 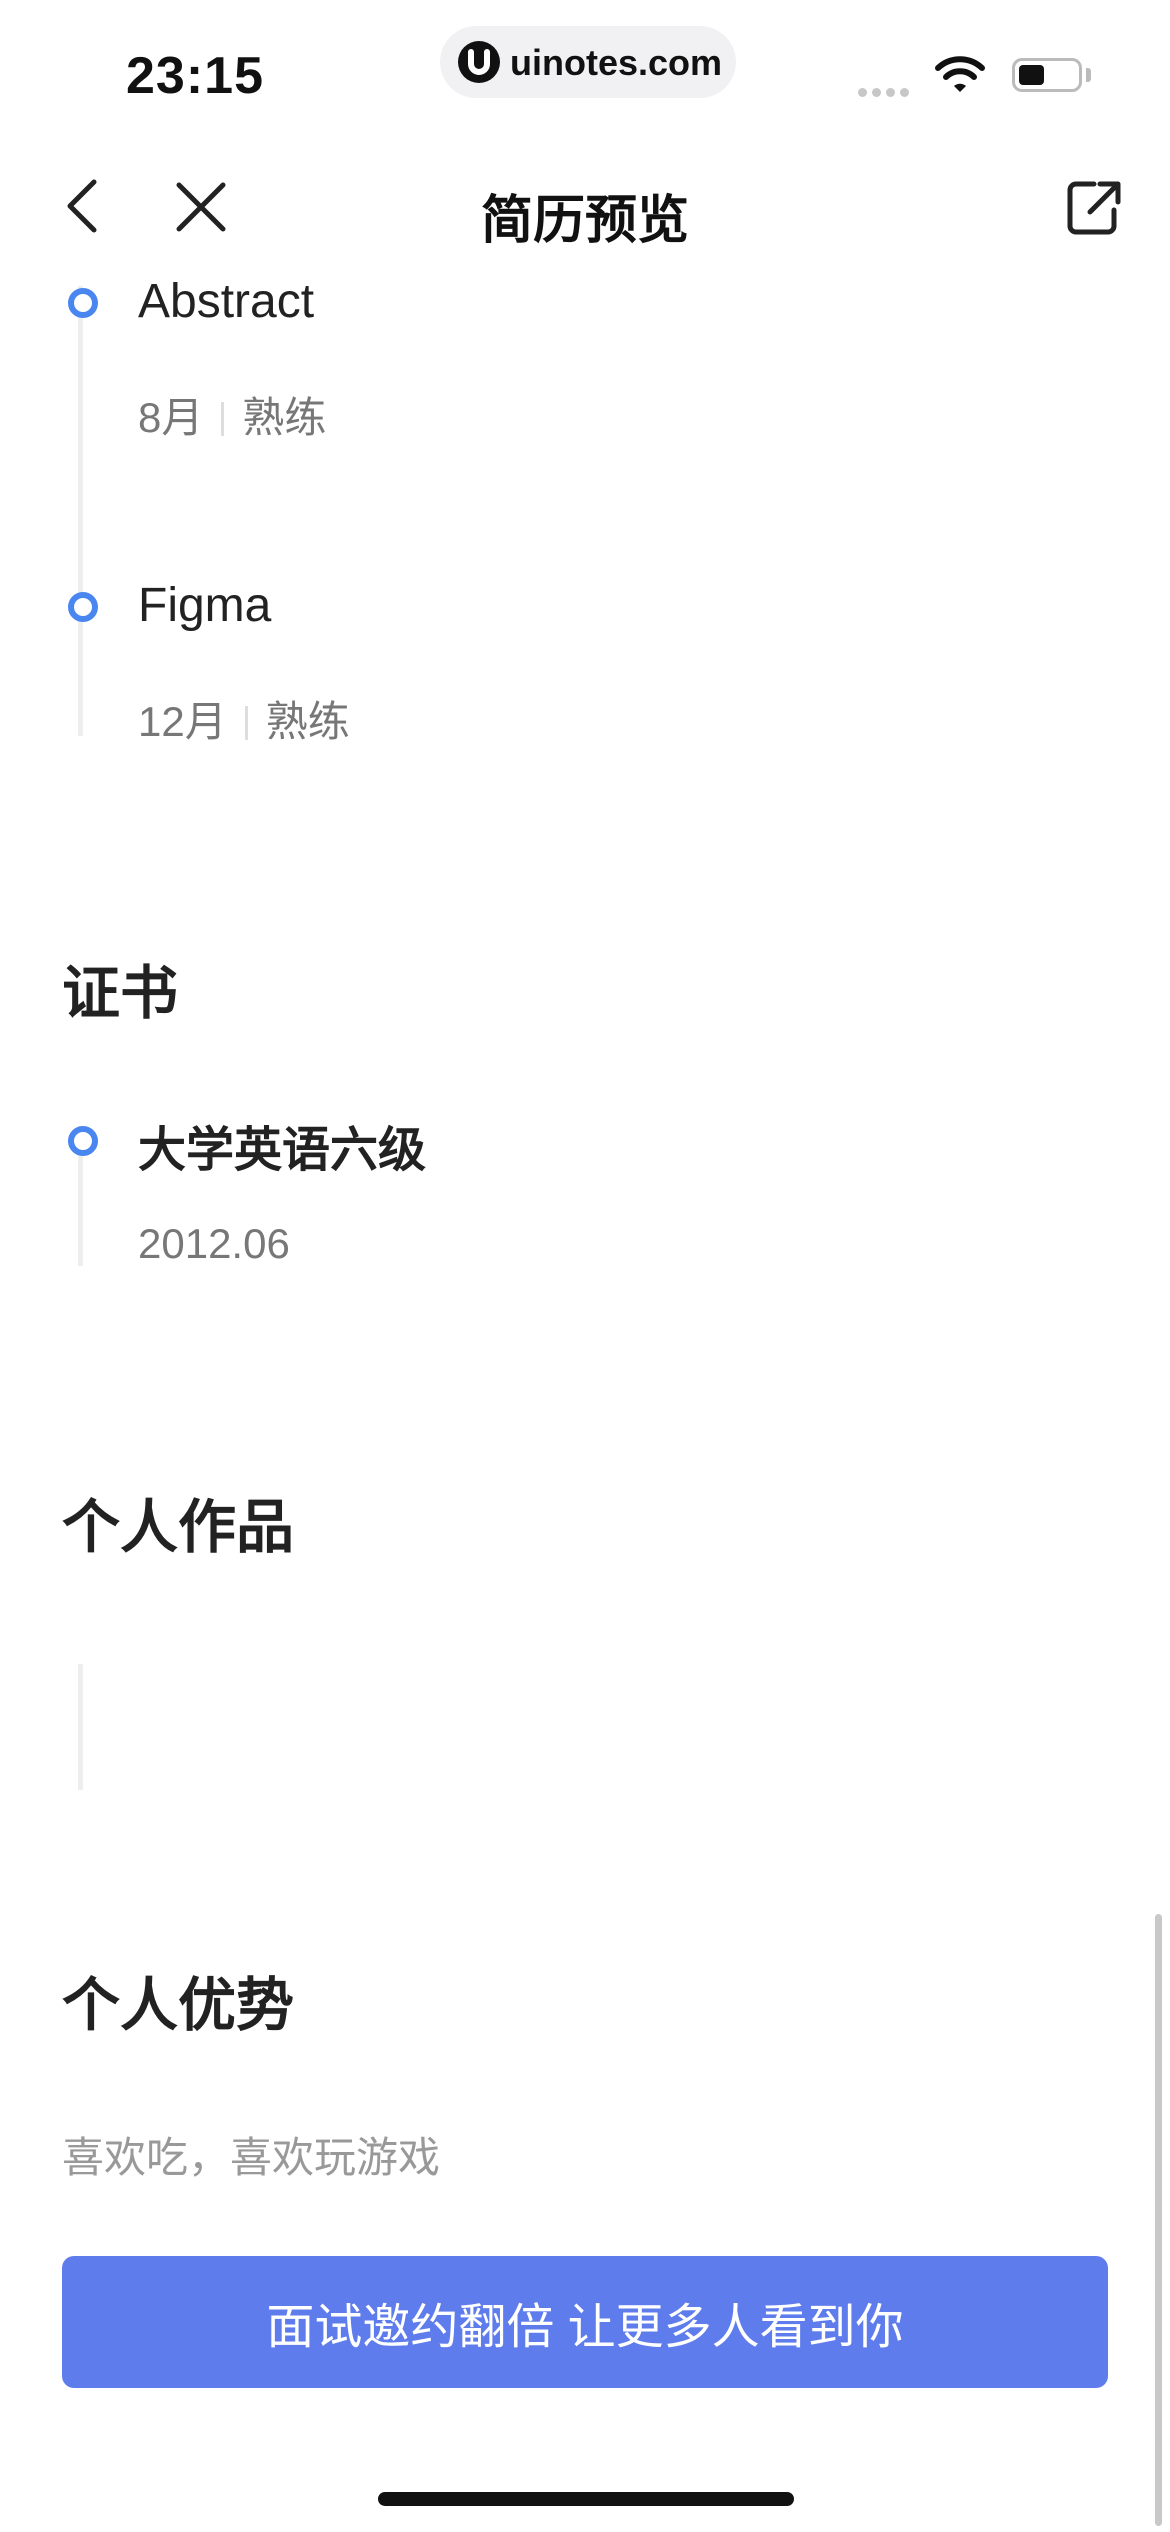 What do you see at coordinates (80, 511) in the screenshot?
I see `skills-timeline-line` at bounding box center [80, 511].